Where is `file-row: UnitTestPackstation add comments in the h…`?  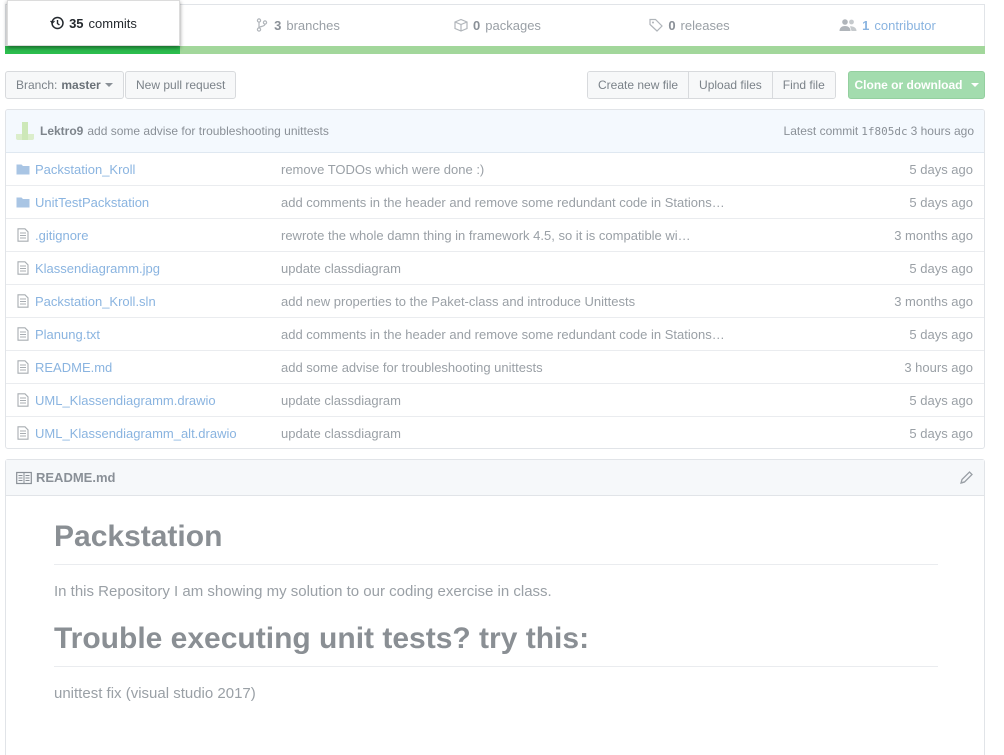
file-row: UnitTestPackstation add comments in the h… is located at coordinates (495, 202).